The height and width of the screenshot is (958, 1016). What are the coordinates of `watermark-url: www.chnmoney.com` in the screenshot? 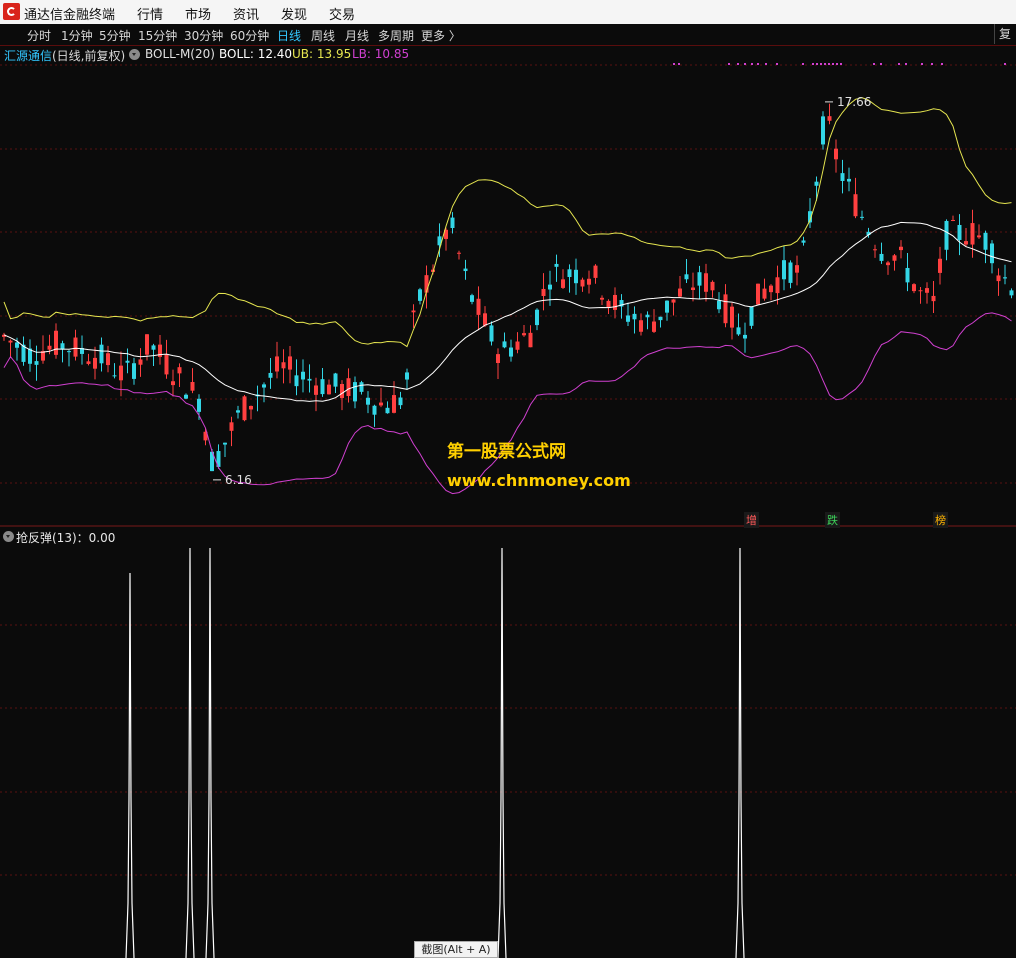 It's located at (539, 480).